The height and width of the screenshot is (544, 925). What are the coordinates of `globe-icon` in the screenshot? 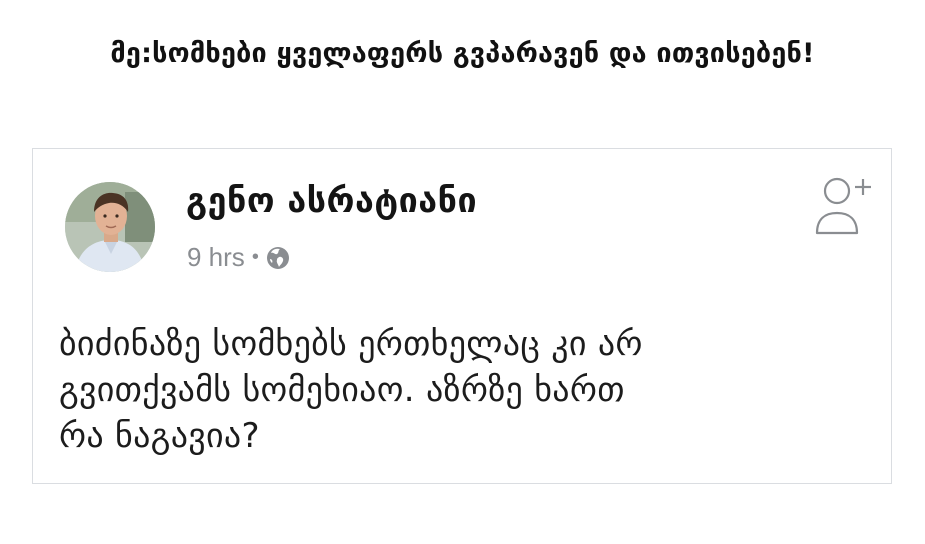 It's located at (278, 258).